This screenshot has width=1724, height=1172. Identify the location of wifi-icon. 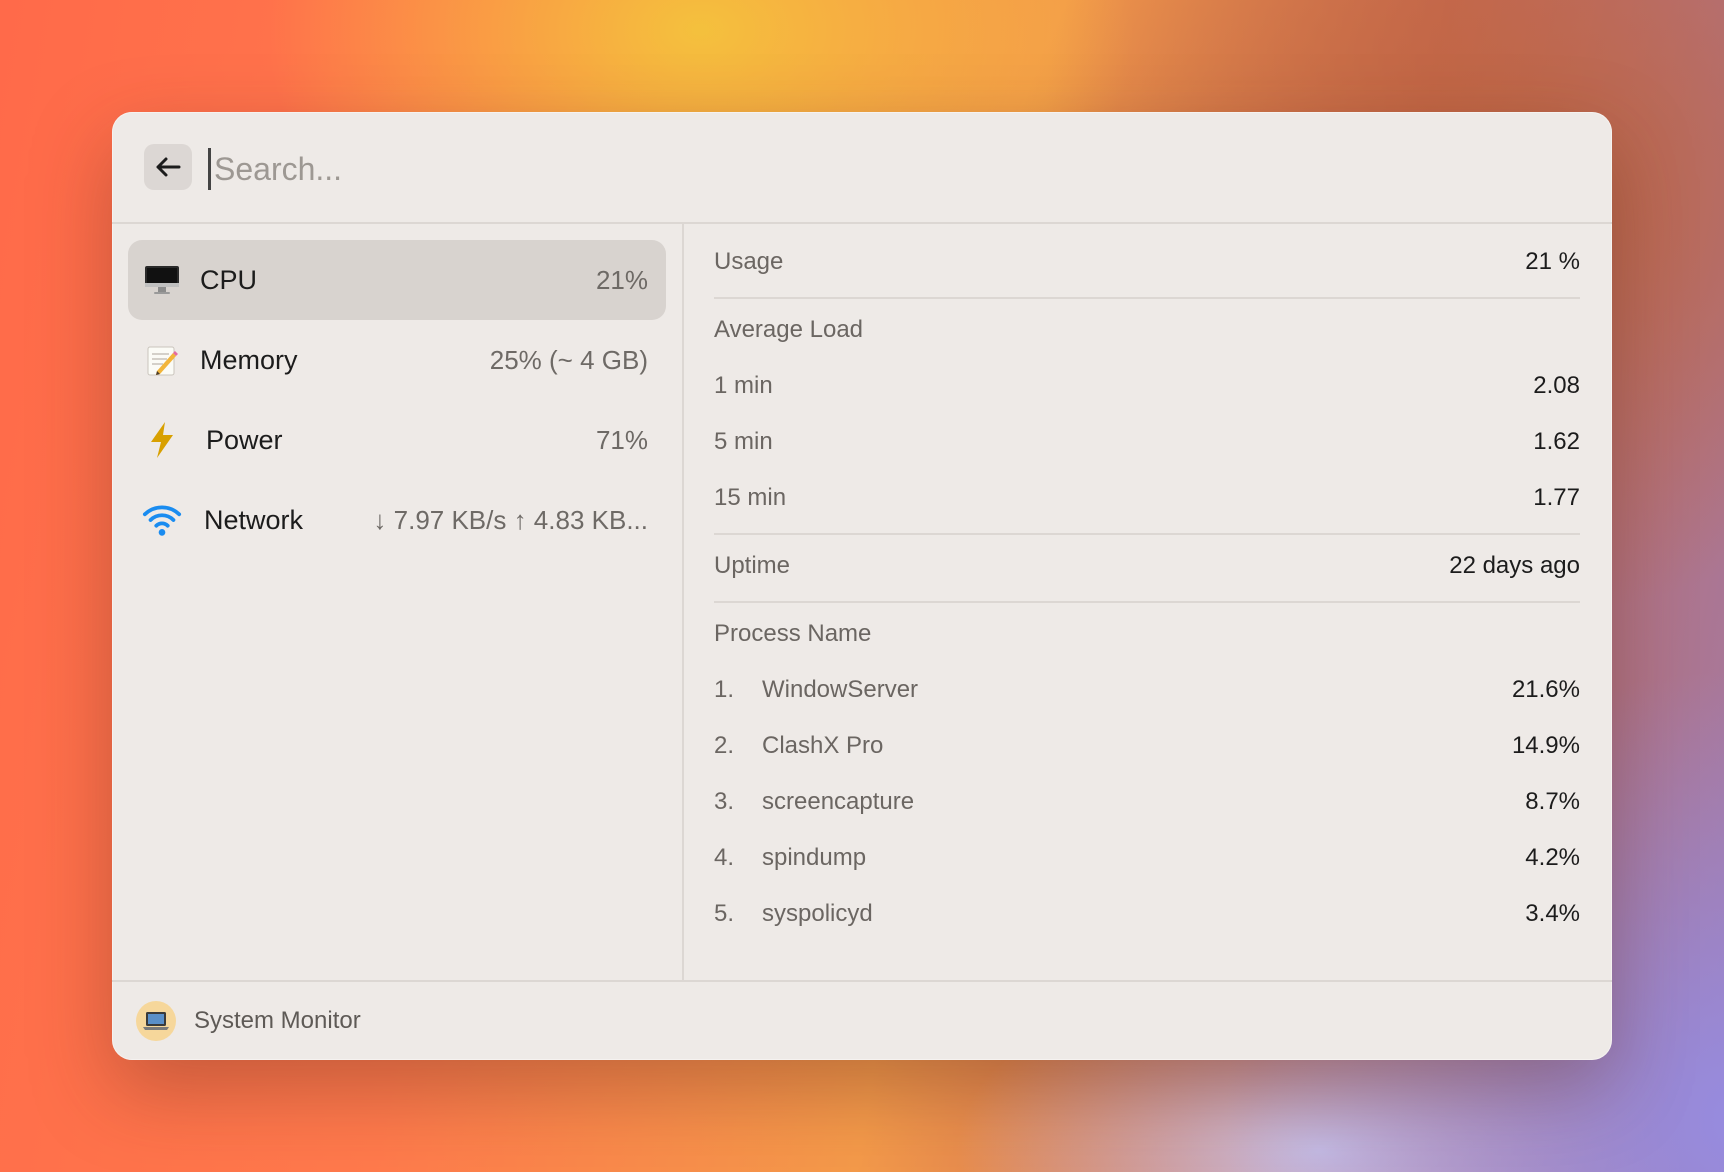
(162, 520).